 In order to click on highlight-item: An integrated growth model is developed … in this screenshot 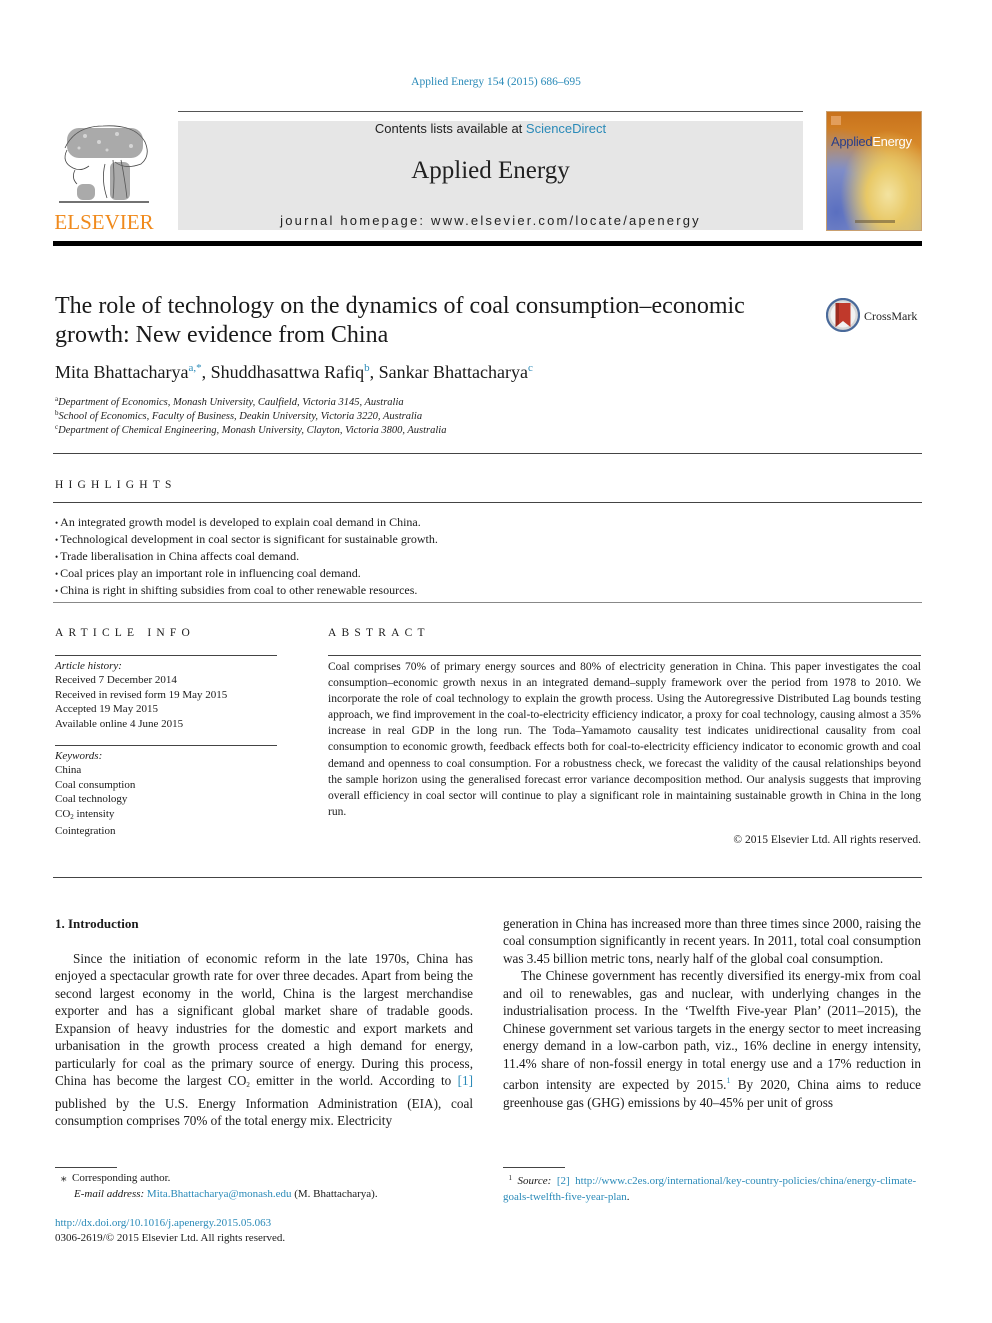, I will do `click(246, 522)`.